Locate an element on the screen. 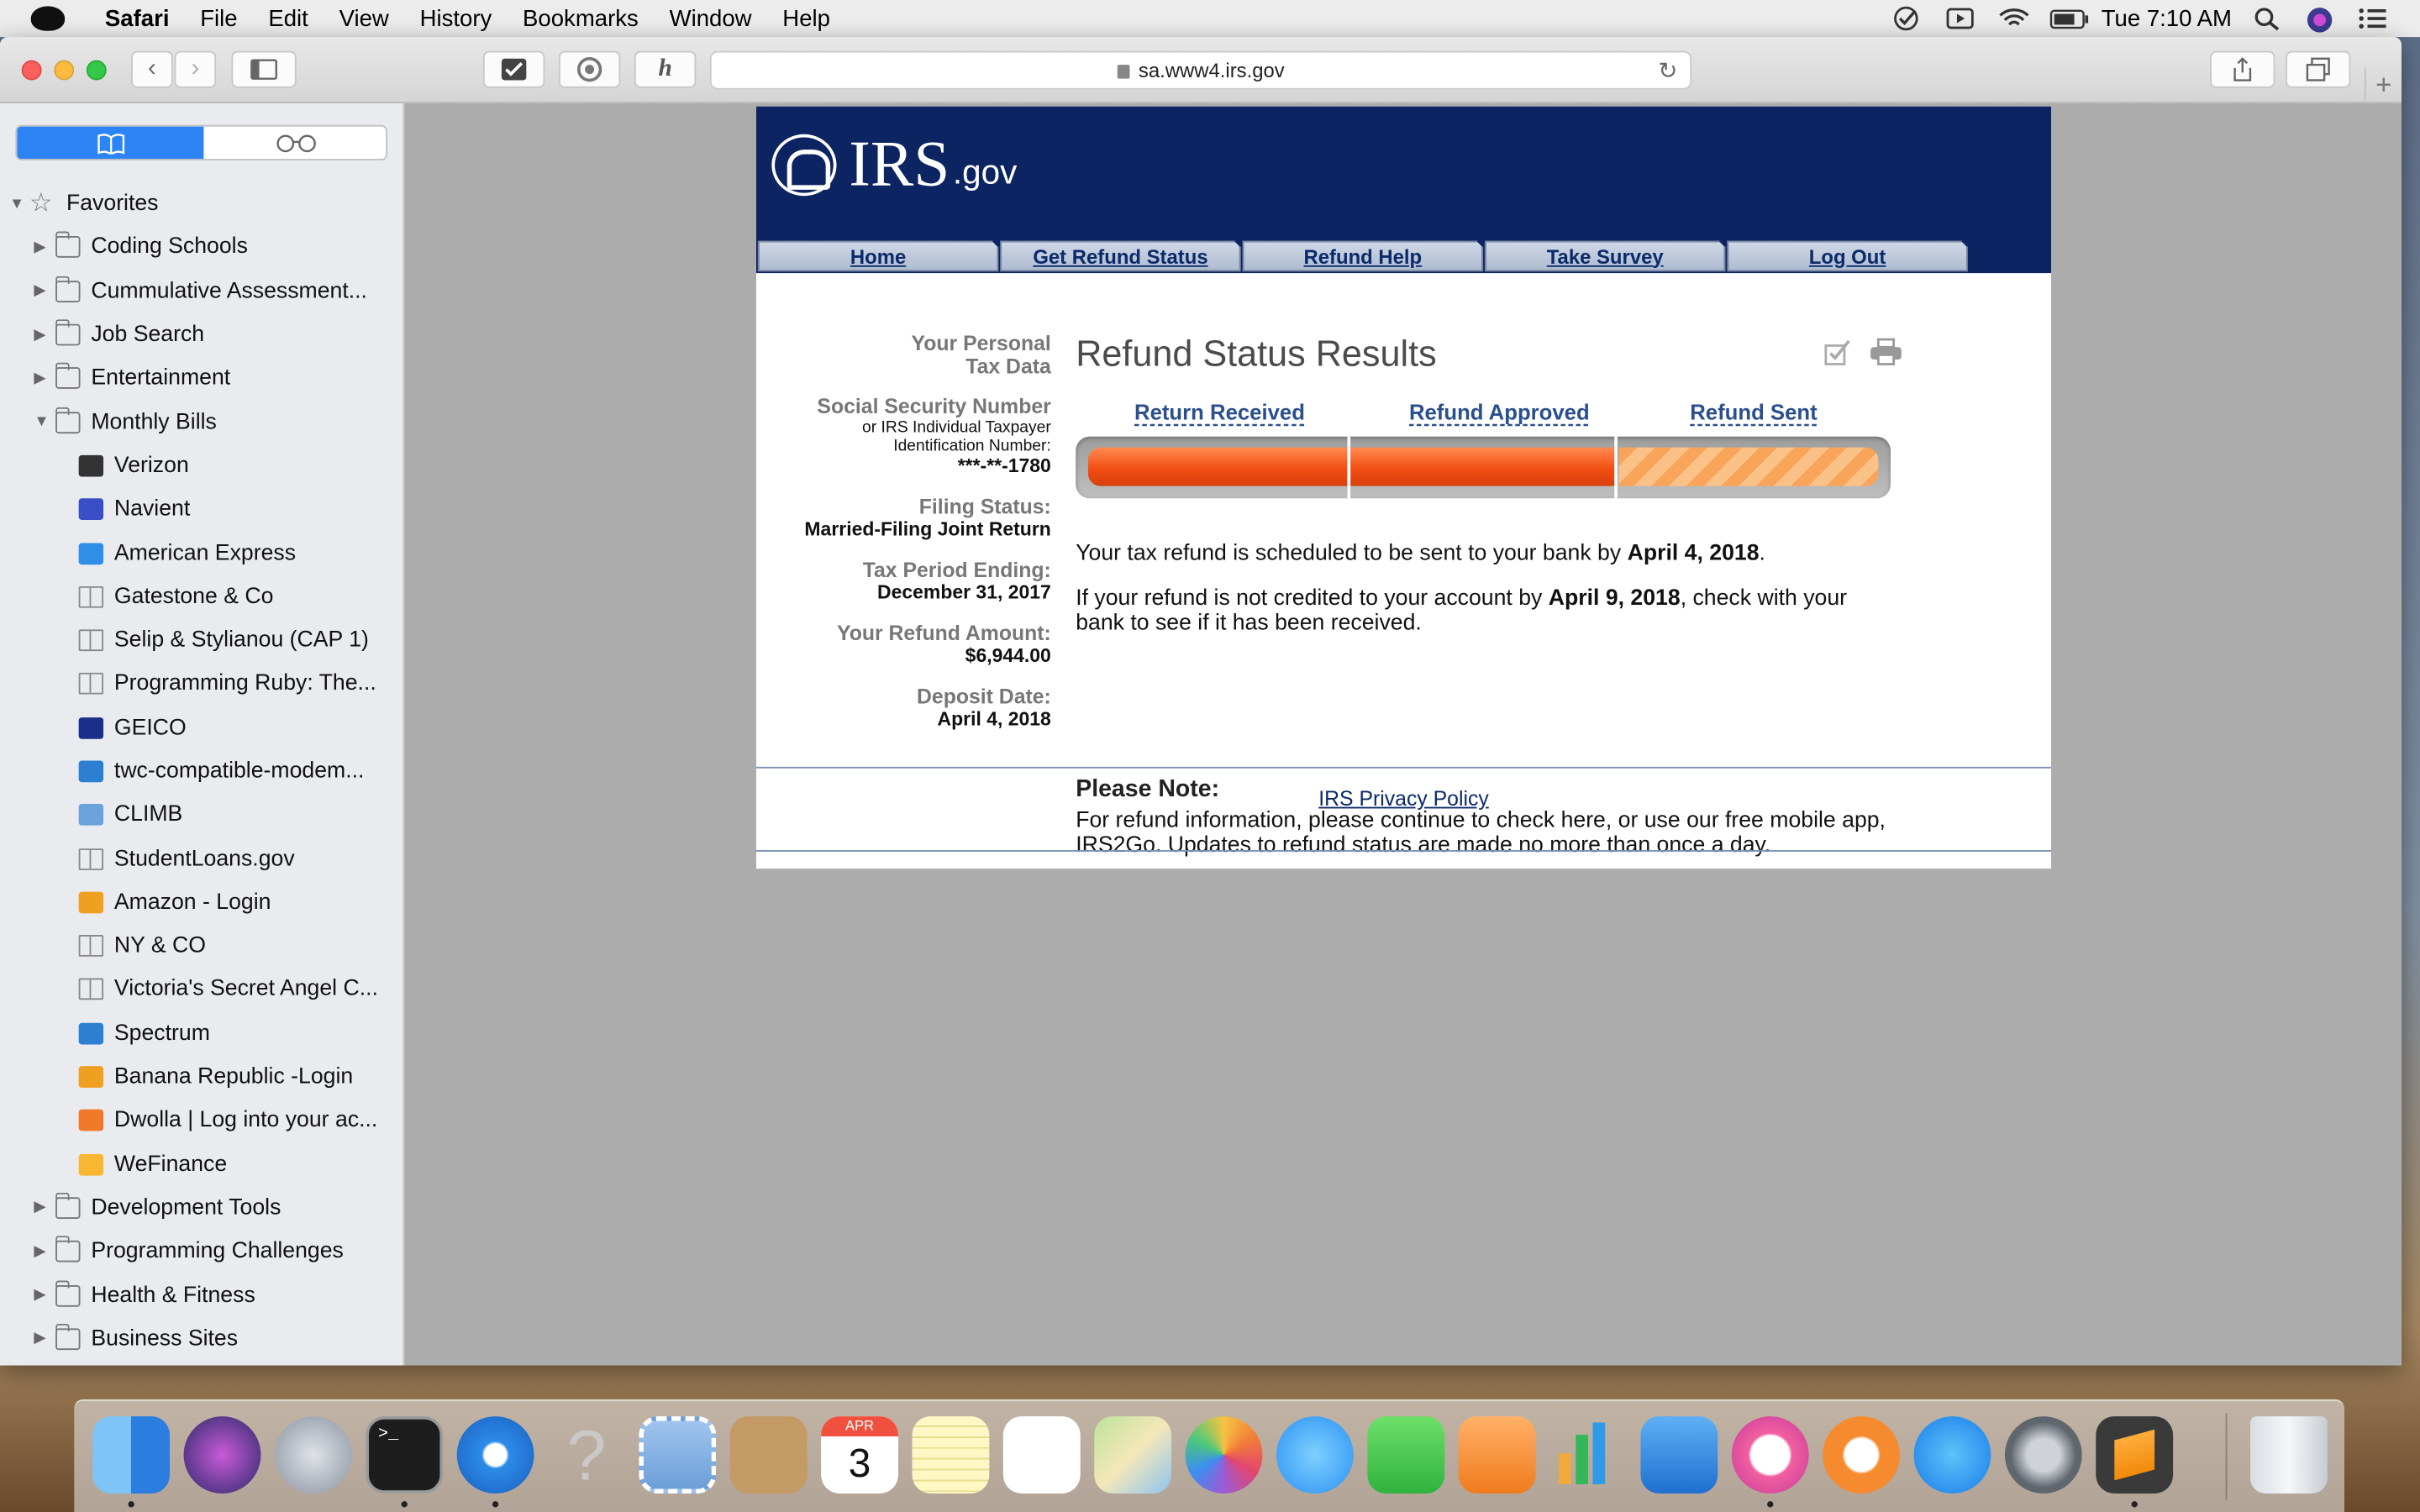  contacts-icon is located at coordinates (768, 1455).